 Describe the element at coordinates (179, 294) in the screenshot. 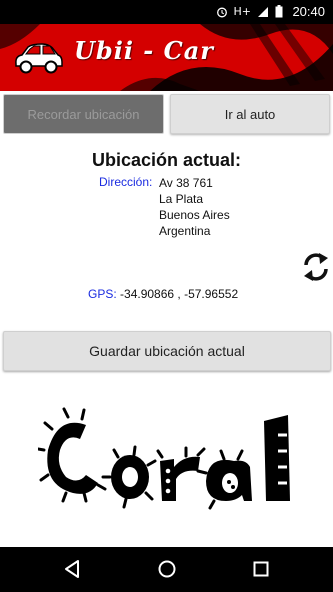

I see `gps-value: -34.90866 , -57.96552` at that location.